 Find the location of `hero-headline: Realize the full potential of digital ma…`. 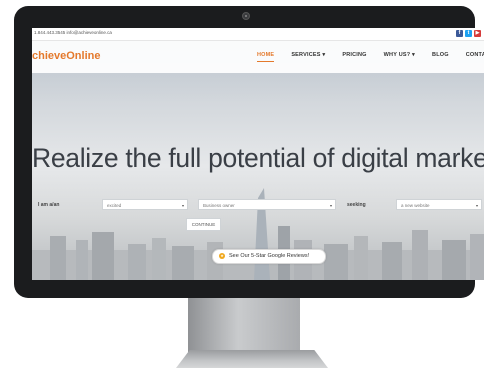

hero-headline: Realize the full potential of digital ma… is located at coordinates (258, 158).